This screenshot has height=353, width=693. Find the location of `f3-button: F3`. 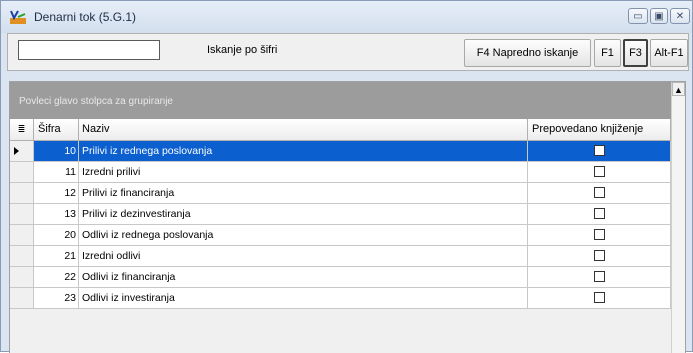

f3-button: F3 is located at coordinates (635, 53).